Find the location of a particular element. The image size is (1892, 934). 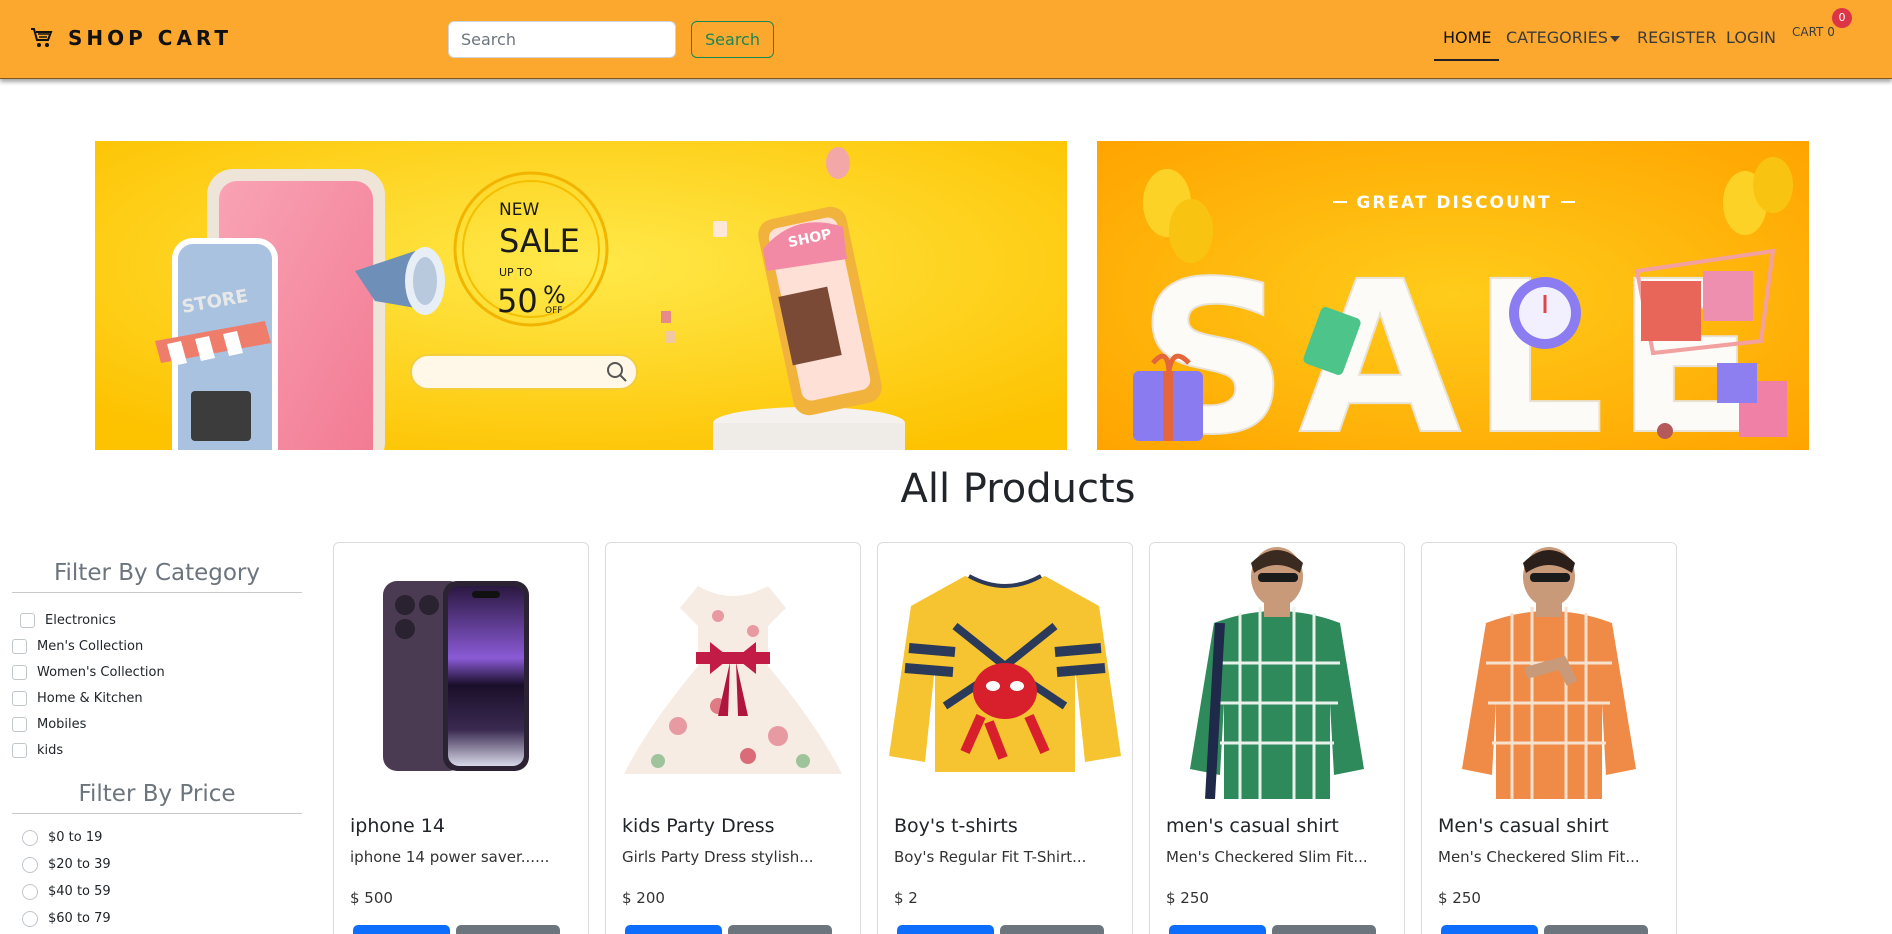

category-filter-title: Filter By Category is located at coordinates (157, 576).